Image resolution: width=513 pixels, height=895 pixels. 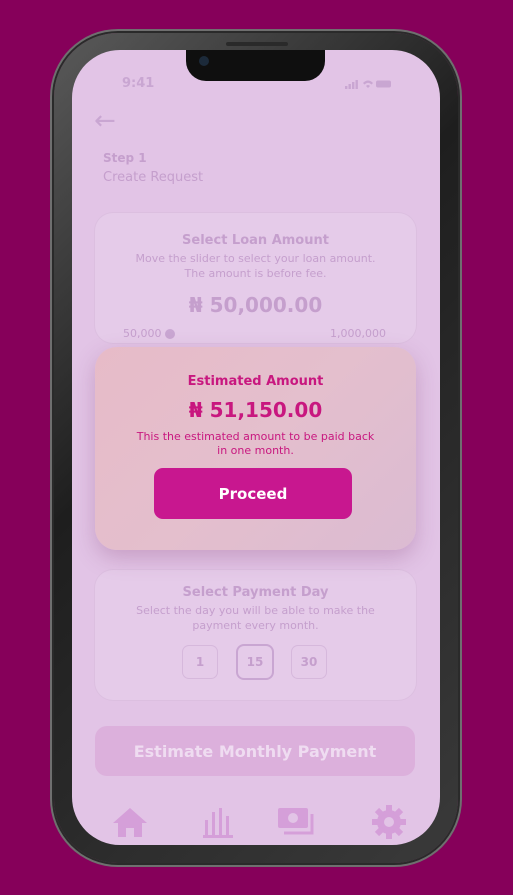 I want to click on loan-card-title: Select Loan Amount, so click(x=255, y=240).